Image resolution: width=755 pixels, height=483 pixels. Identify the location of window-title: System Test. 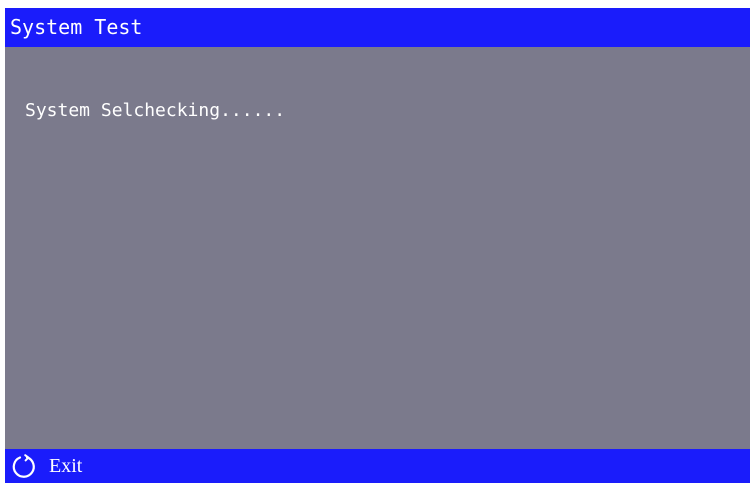
(76, 27).